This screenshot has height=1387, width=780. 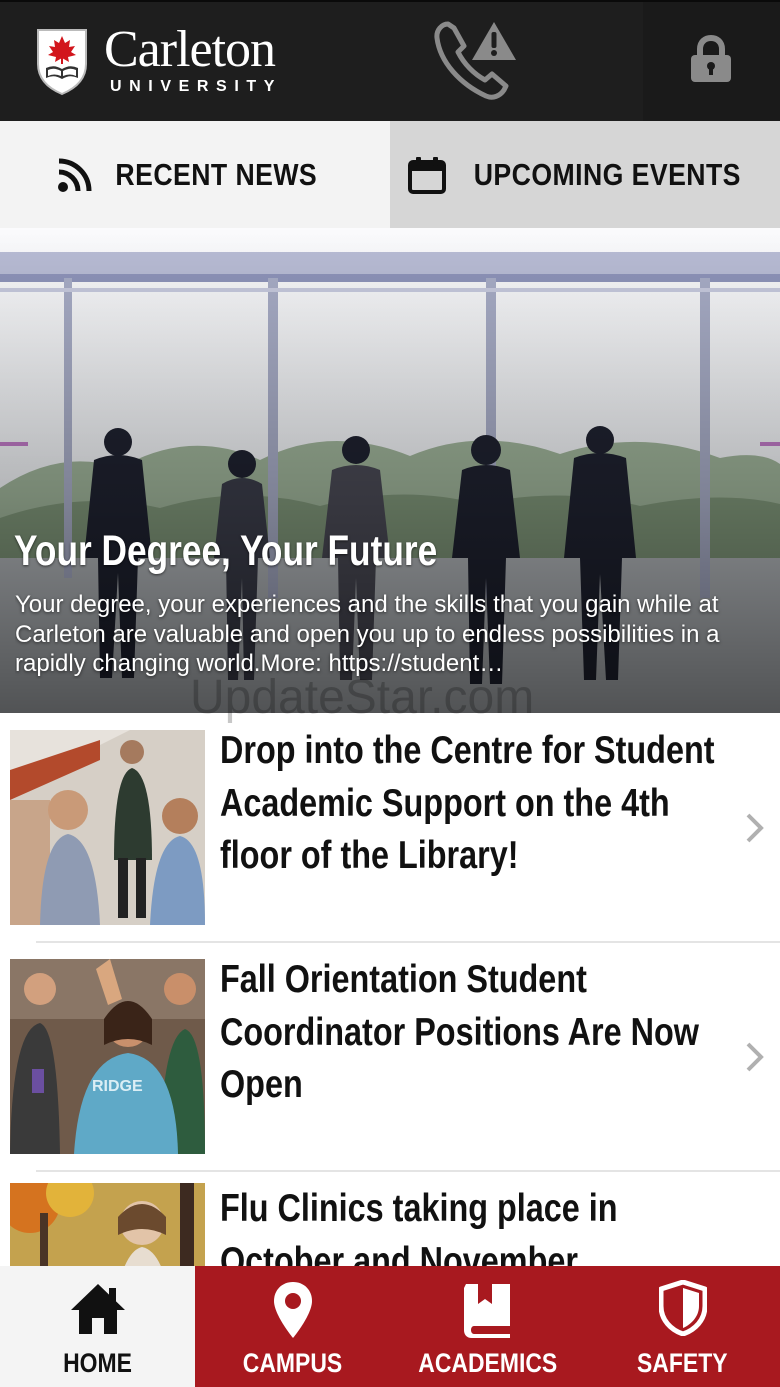 What do you see at coordinates (682, 1308) in the screenshot?
I see `shield-icon` at bounding box center [682, 1308].